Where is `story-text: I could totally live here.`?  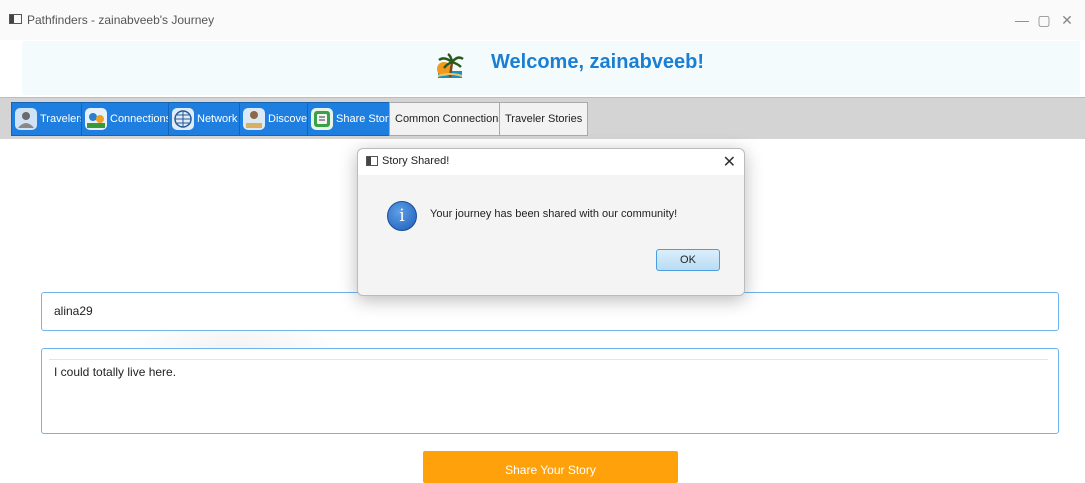
story-text: I could totally live here. is located at coordinates (115, 372).